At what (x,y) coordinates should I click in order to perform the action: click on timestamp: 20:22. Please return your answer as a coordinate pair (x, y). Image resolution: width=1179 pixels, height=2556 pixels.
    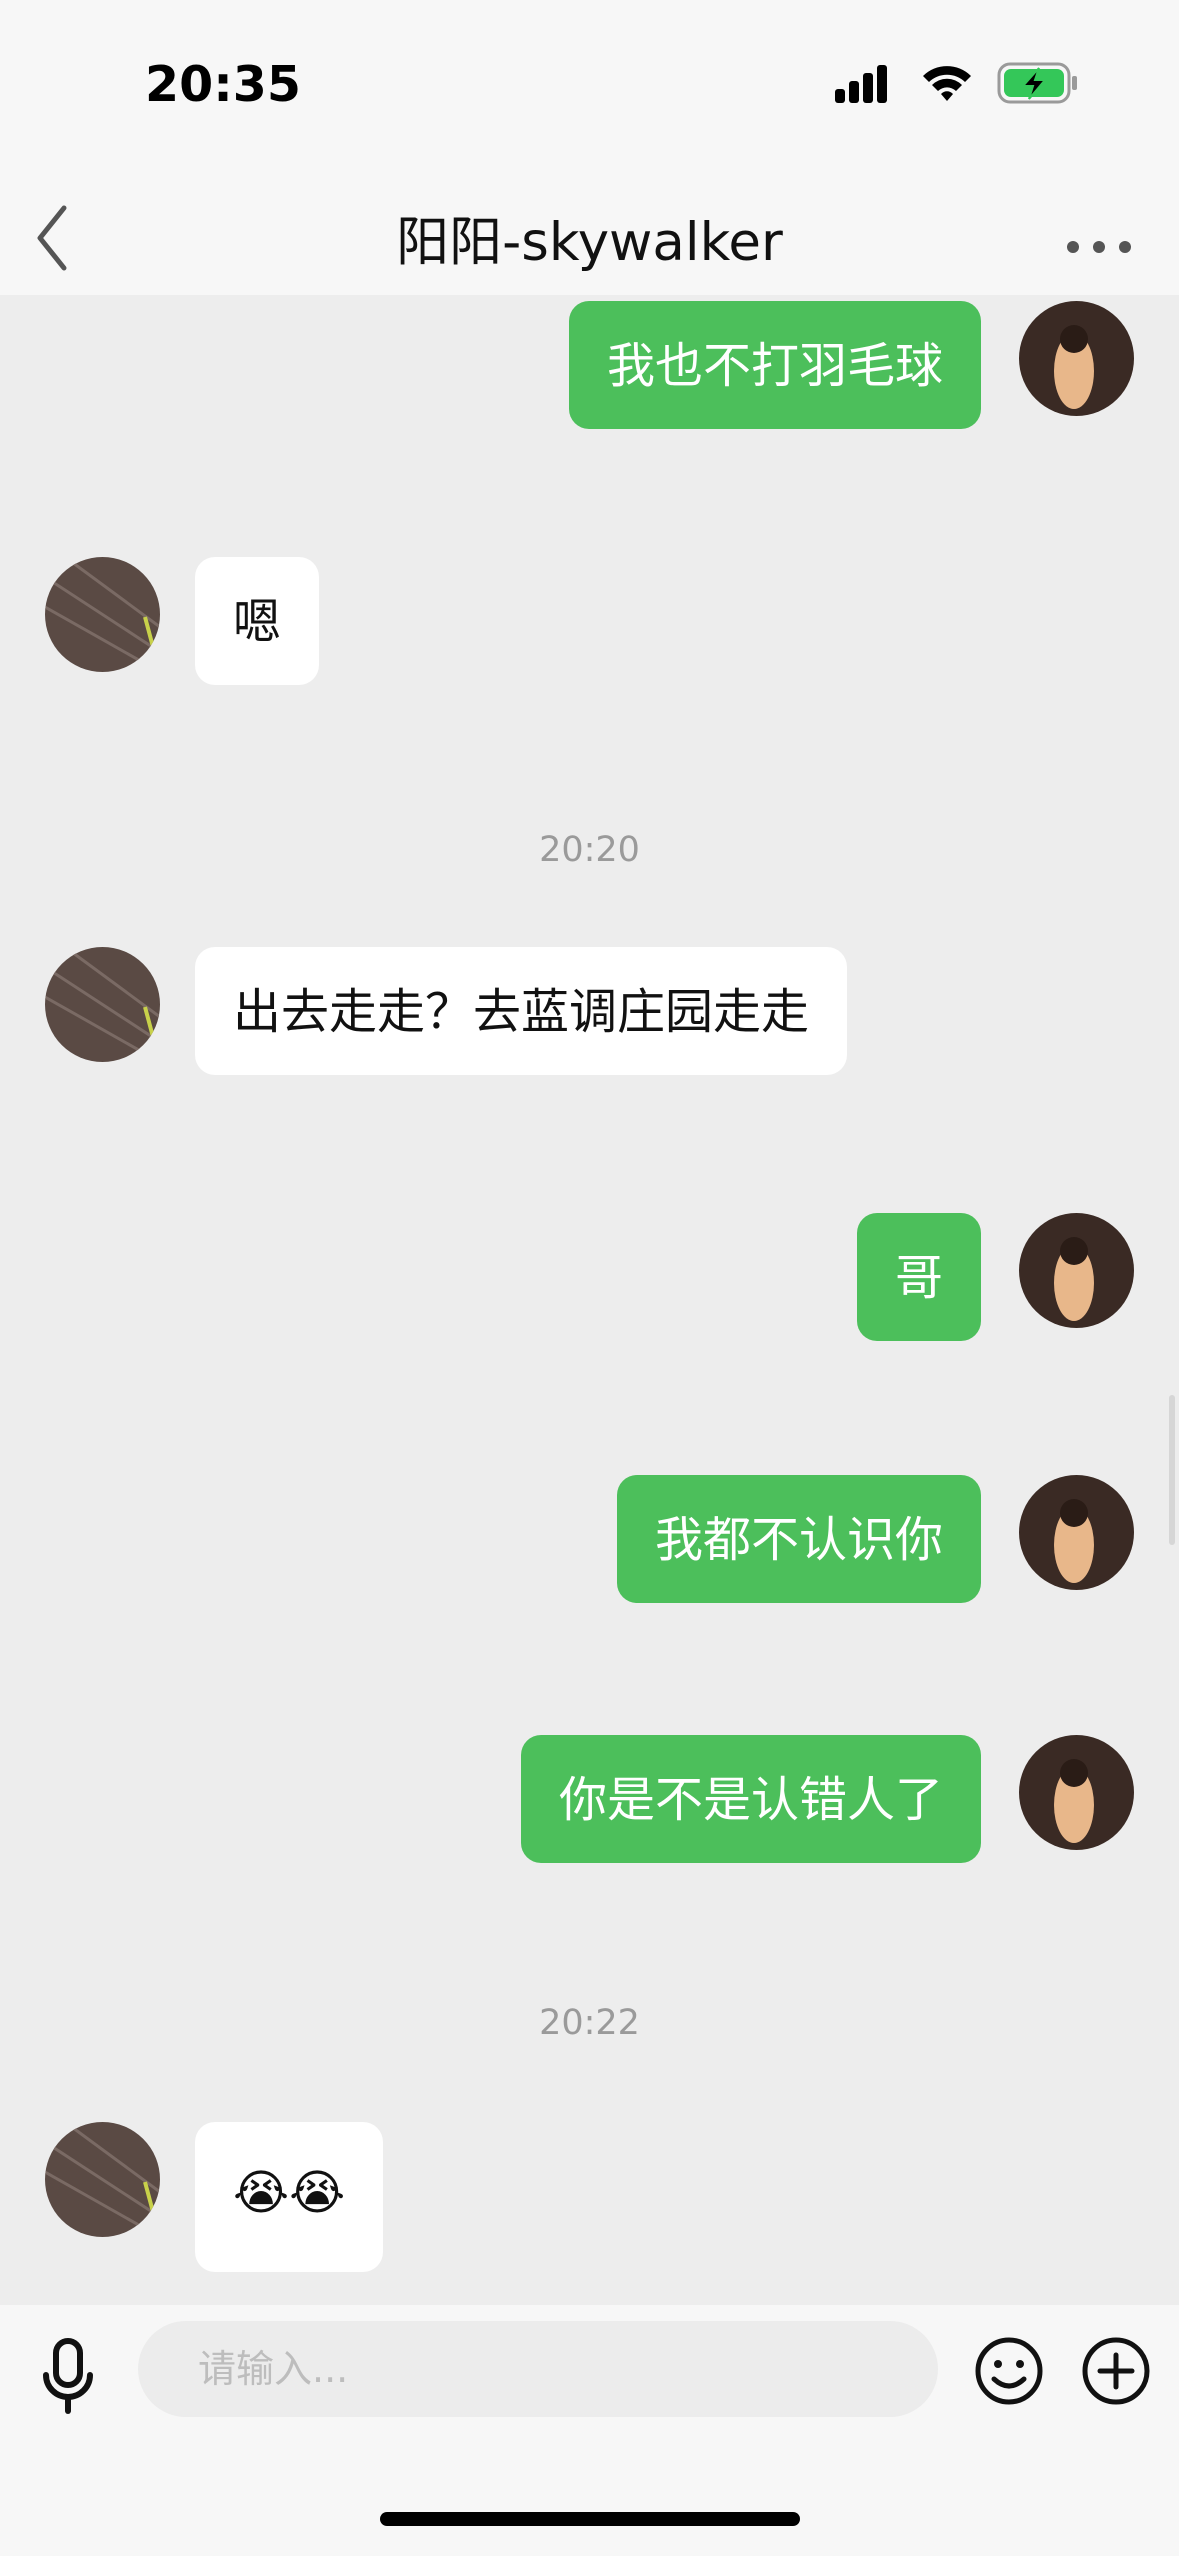
    Looking at the image, I should click on (589, 2023).